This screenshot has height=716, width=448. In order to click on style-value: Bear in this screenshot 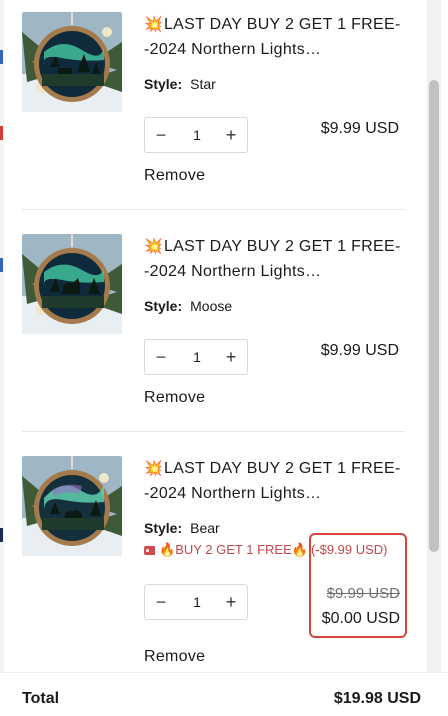, I will do `click(205, 528)`.